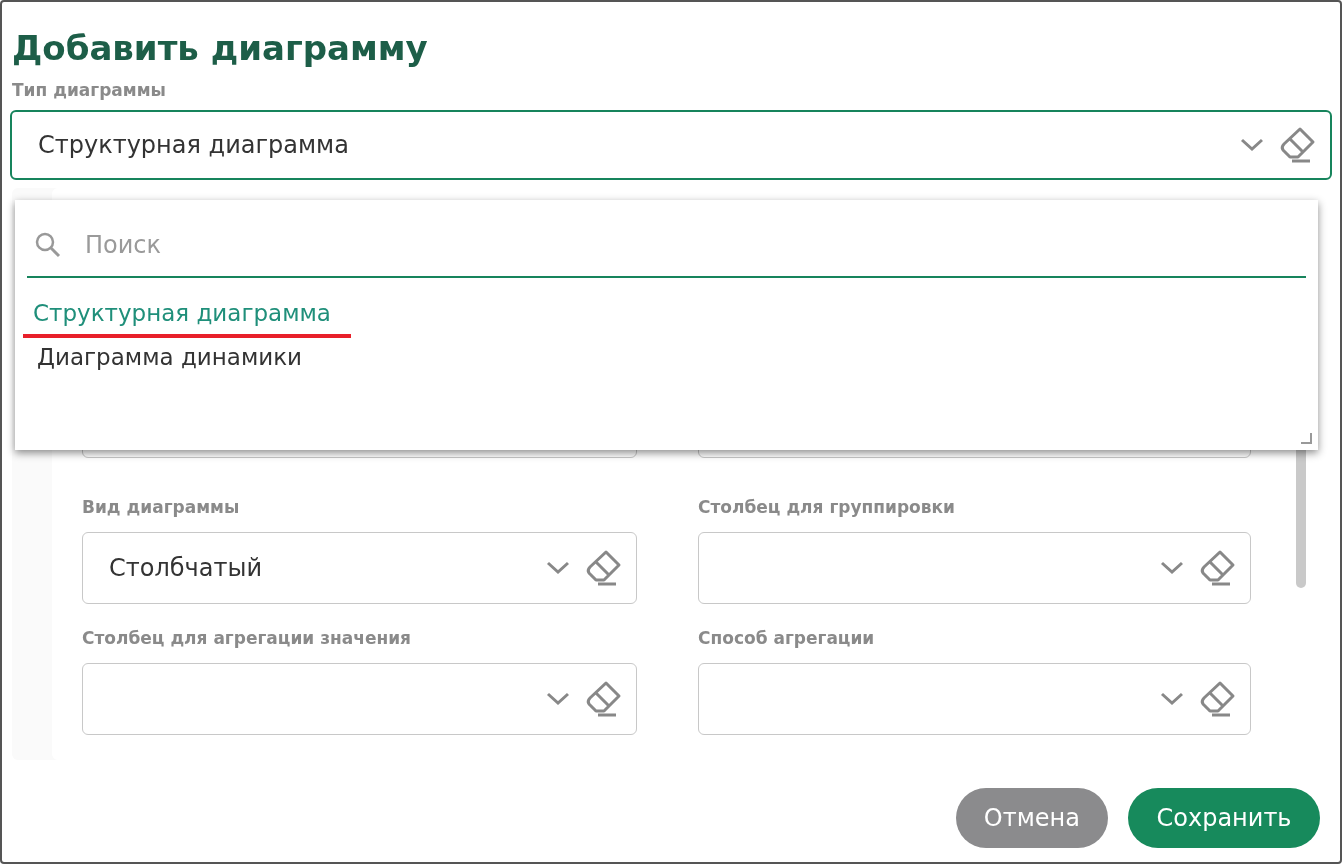  Describe the element at coordinates (787, 638) in the screenshot. I see `field-label: Способ агрегации` at that location.